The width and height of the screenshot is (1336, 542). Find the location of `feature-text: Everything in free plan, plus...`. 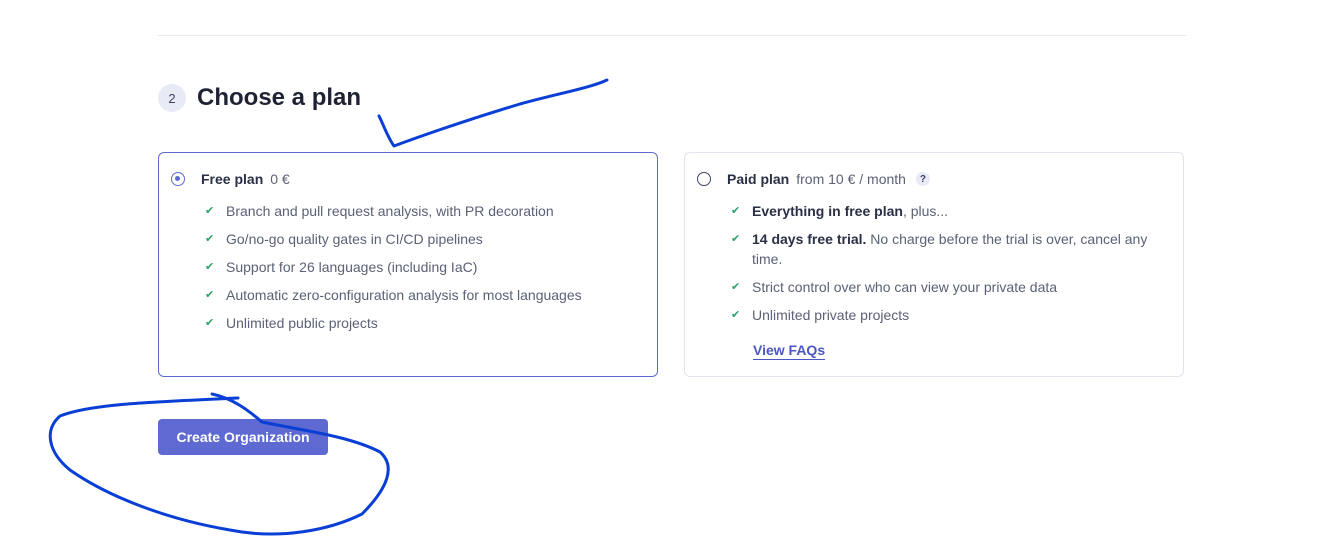

feature-text: Everything in free plan, plus... is located at coordinates (850, 211).